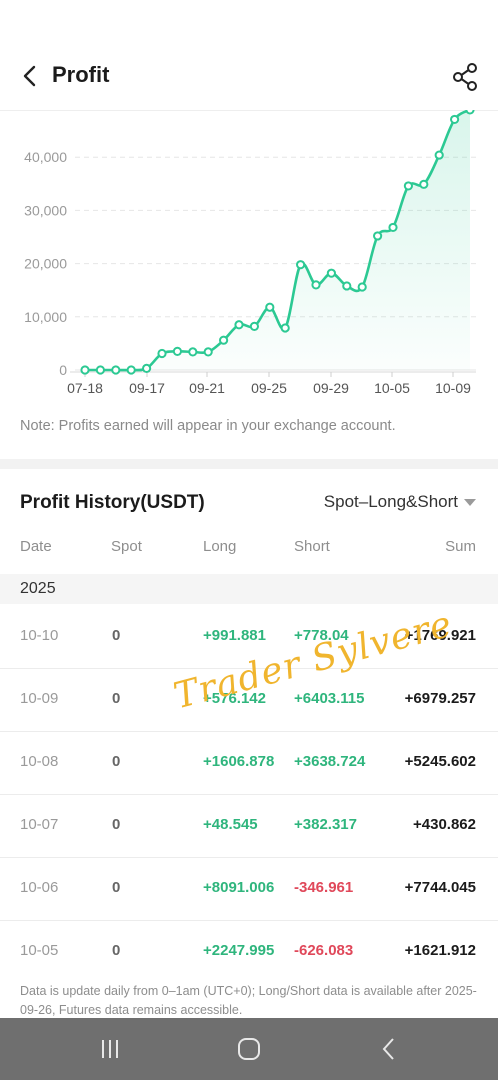 Image resolution: width=498 pixels, height=1080 pixels. What do you see at coordinates (440, 950) in the screenshot?
I see `row-sum: +1621.912` at bounding box center [440, 950].